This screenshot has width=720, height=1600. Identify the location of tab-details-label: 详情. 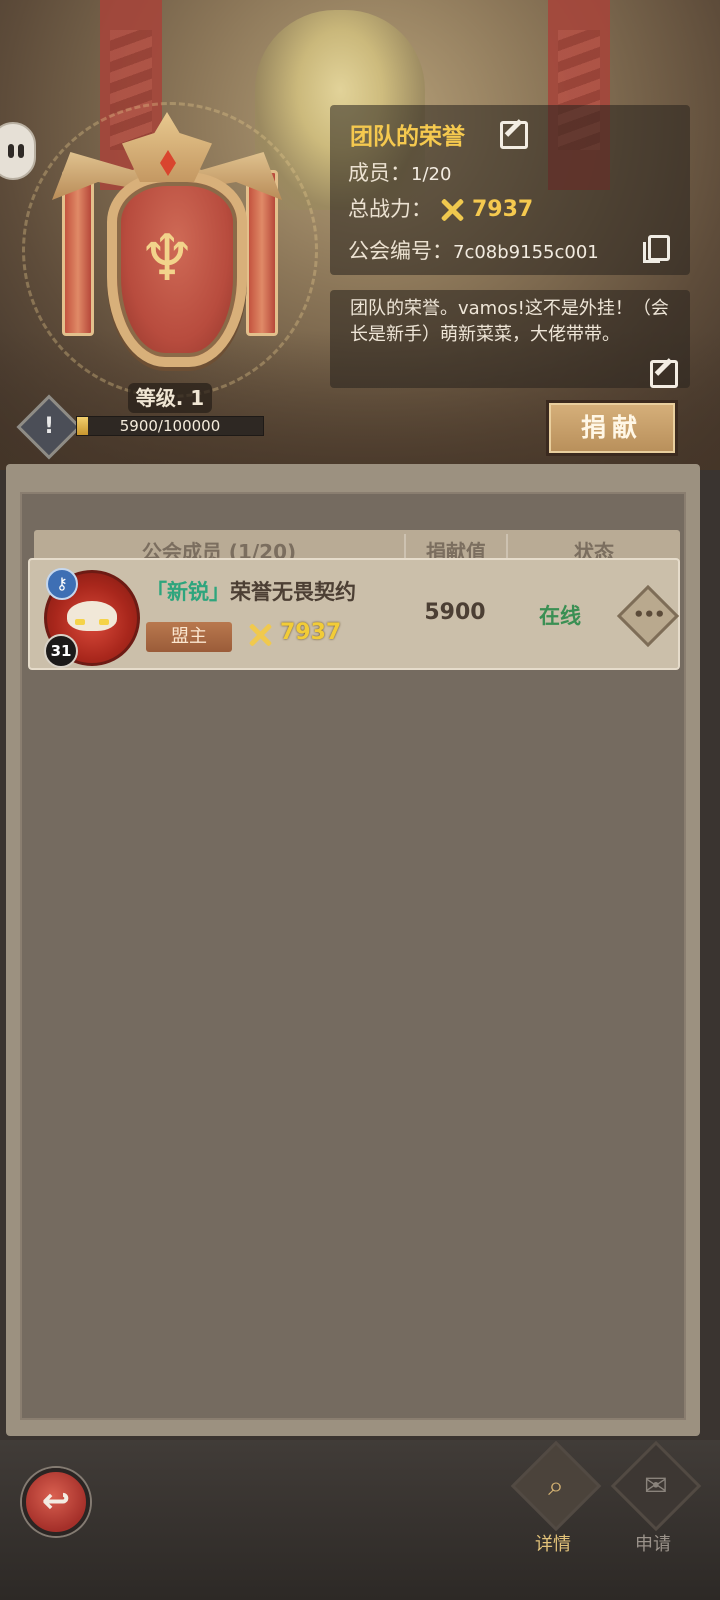
(553, 1544).